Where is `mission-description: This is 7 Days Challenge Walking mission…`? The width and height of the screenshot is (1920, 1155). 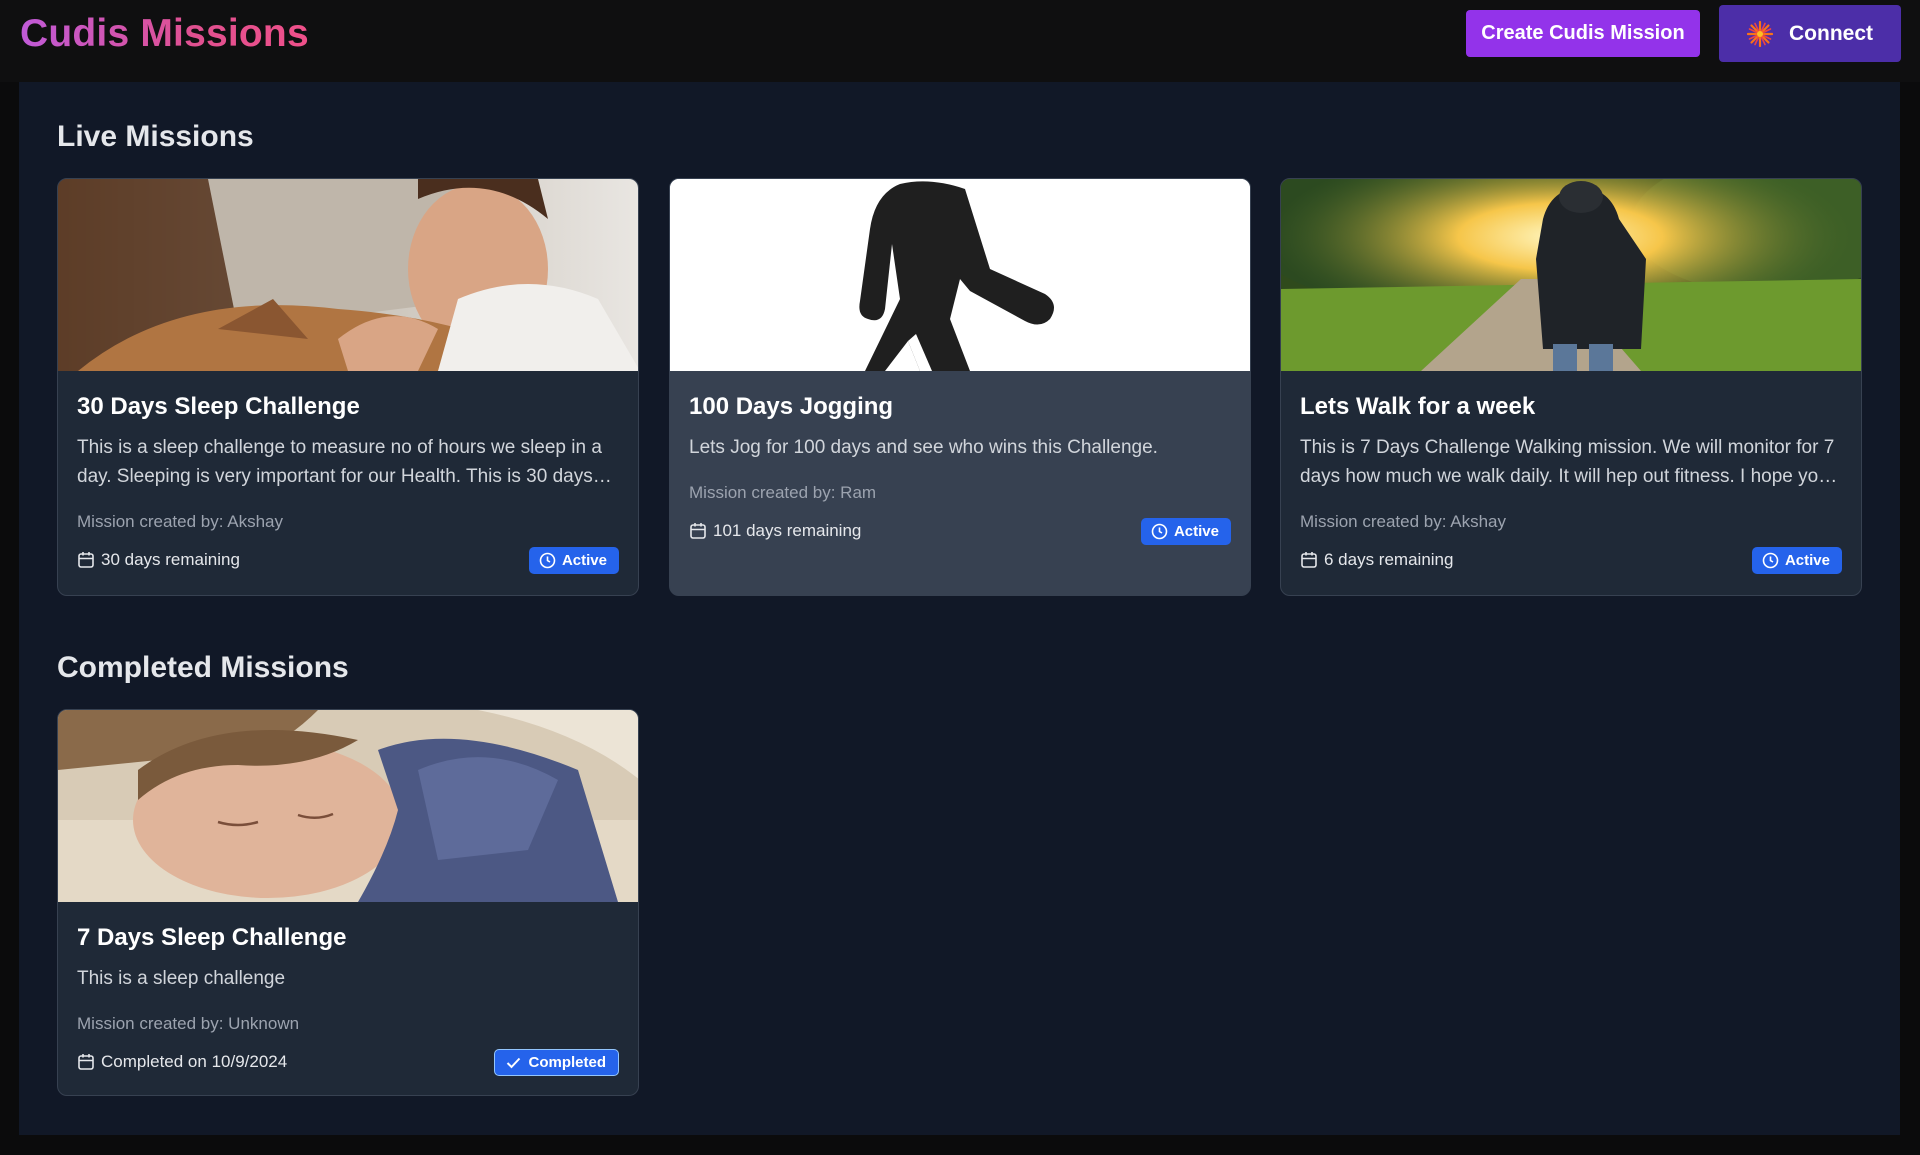
mission-description: This is 7 Days Challenge Walking mission… is located at coordinates (1567, 462).